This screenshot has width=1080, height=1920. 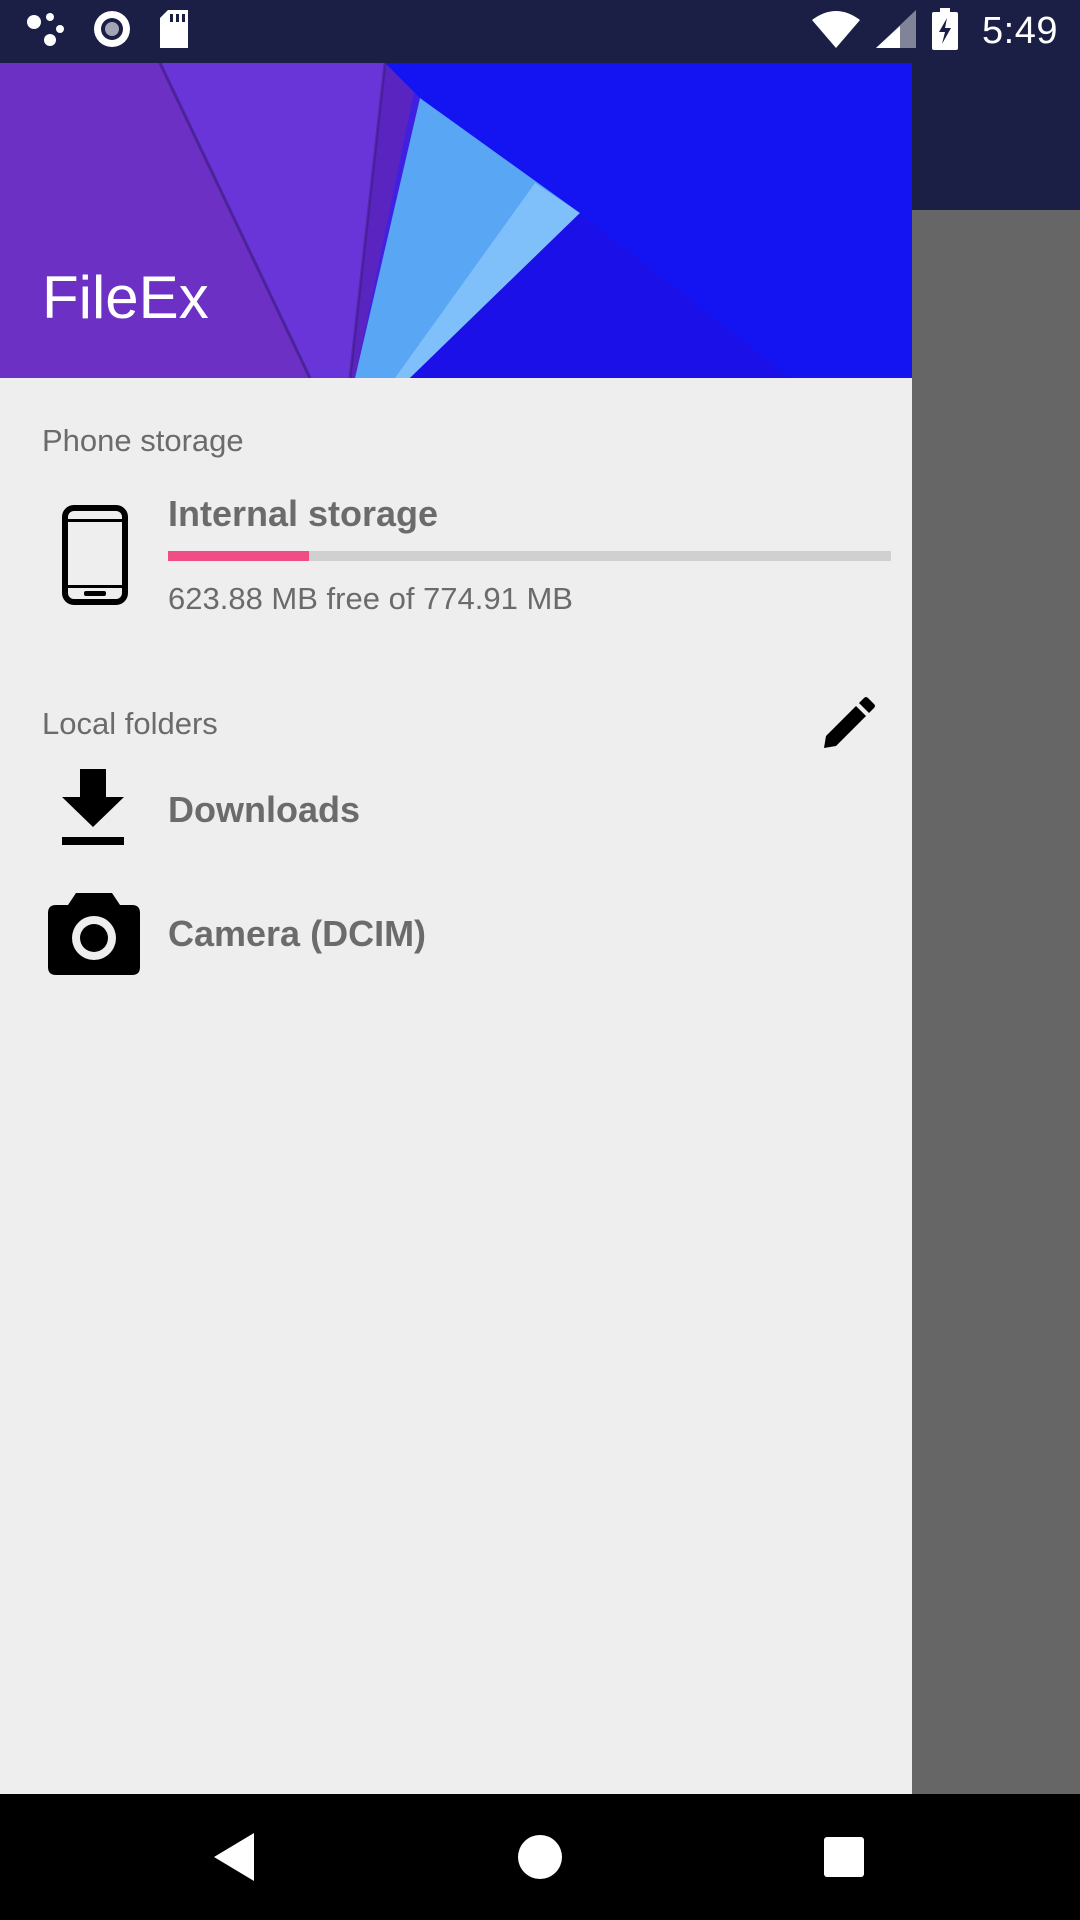 What do you see at coordinates (46, 31) in the screenshot?
I see `notification-dots-icon` at bounding box center [46, 31].